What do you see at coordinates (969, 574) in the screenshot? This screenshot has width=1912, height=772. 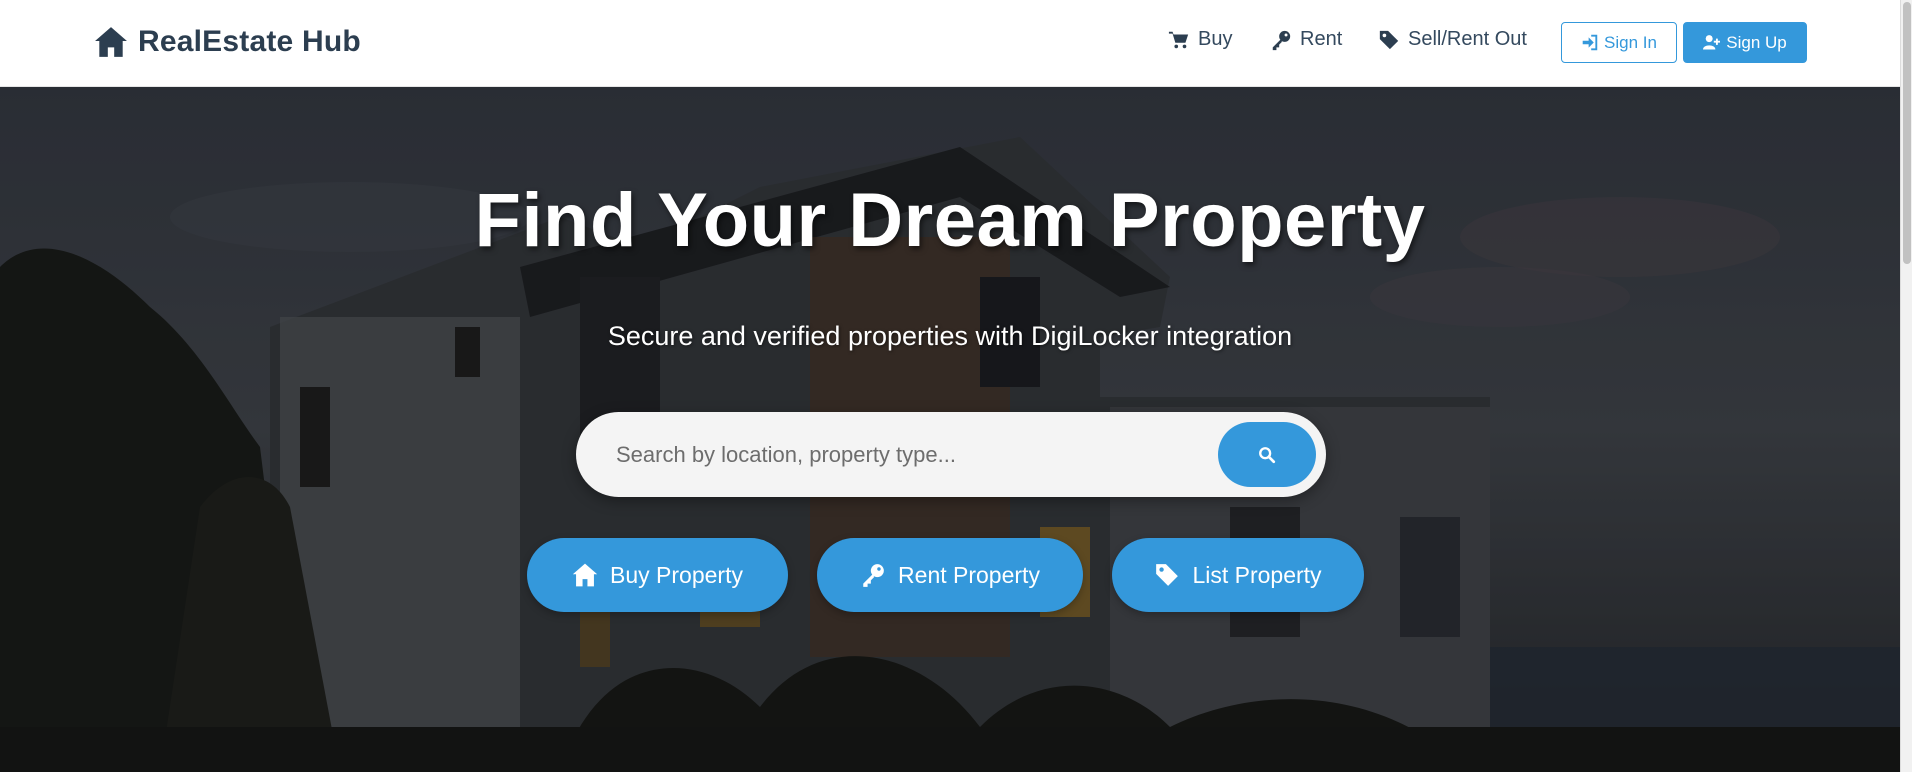 I see `rent-property-label: Rent Property` at bounding box center [969, 574].